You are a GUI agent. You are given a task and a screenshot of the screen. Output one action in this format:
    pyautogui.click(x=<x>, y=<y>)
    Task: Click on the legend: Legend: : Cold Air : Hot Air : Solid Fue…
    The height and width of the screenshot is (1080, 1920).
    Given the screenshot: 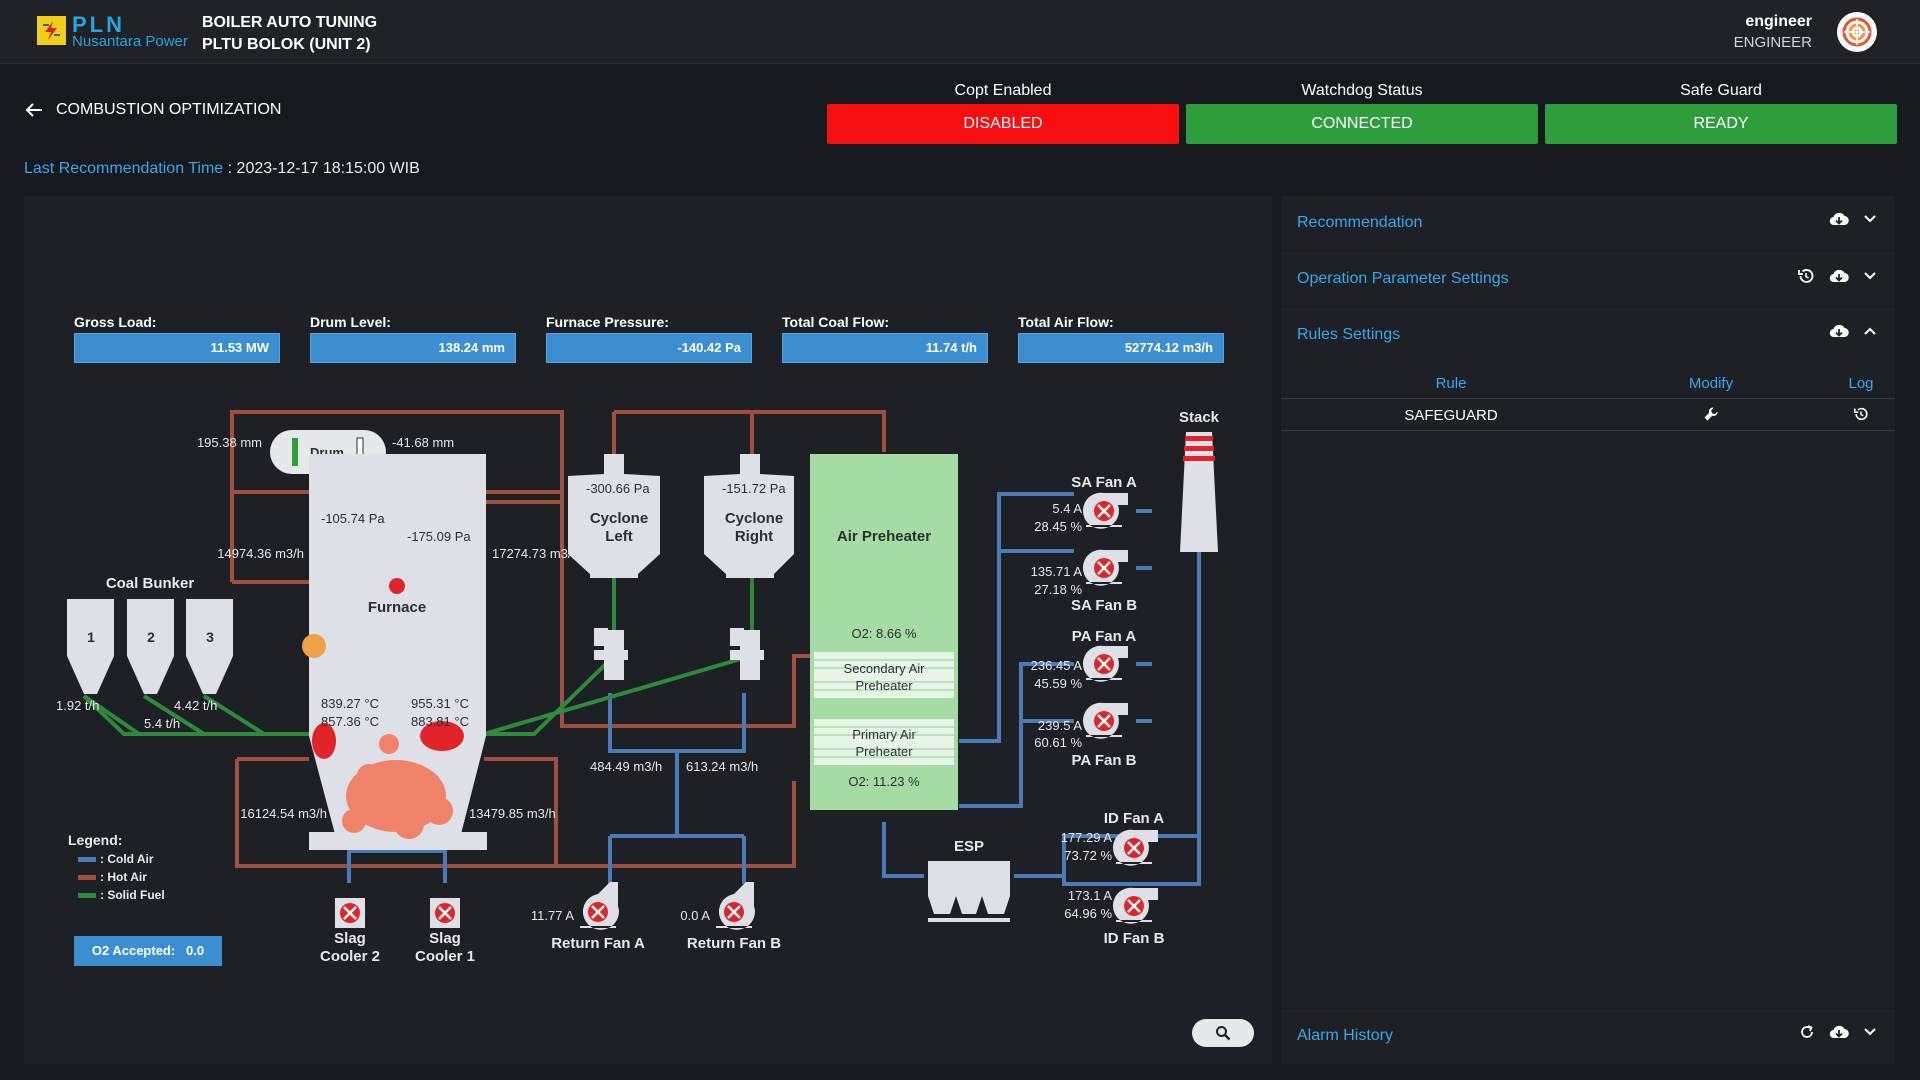 What is the action you would take?
    pyautogui.click(x=116, y=867)
    